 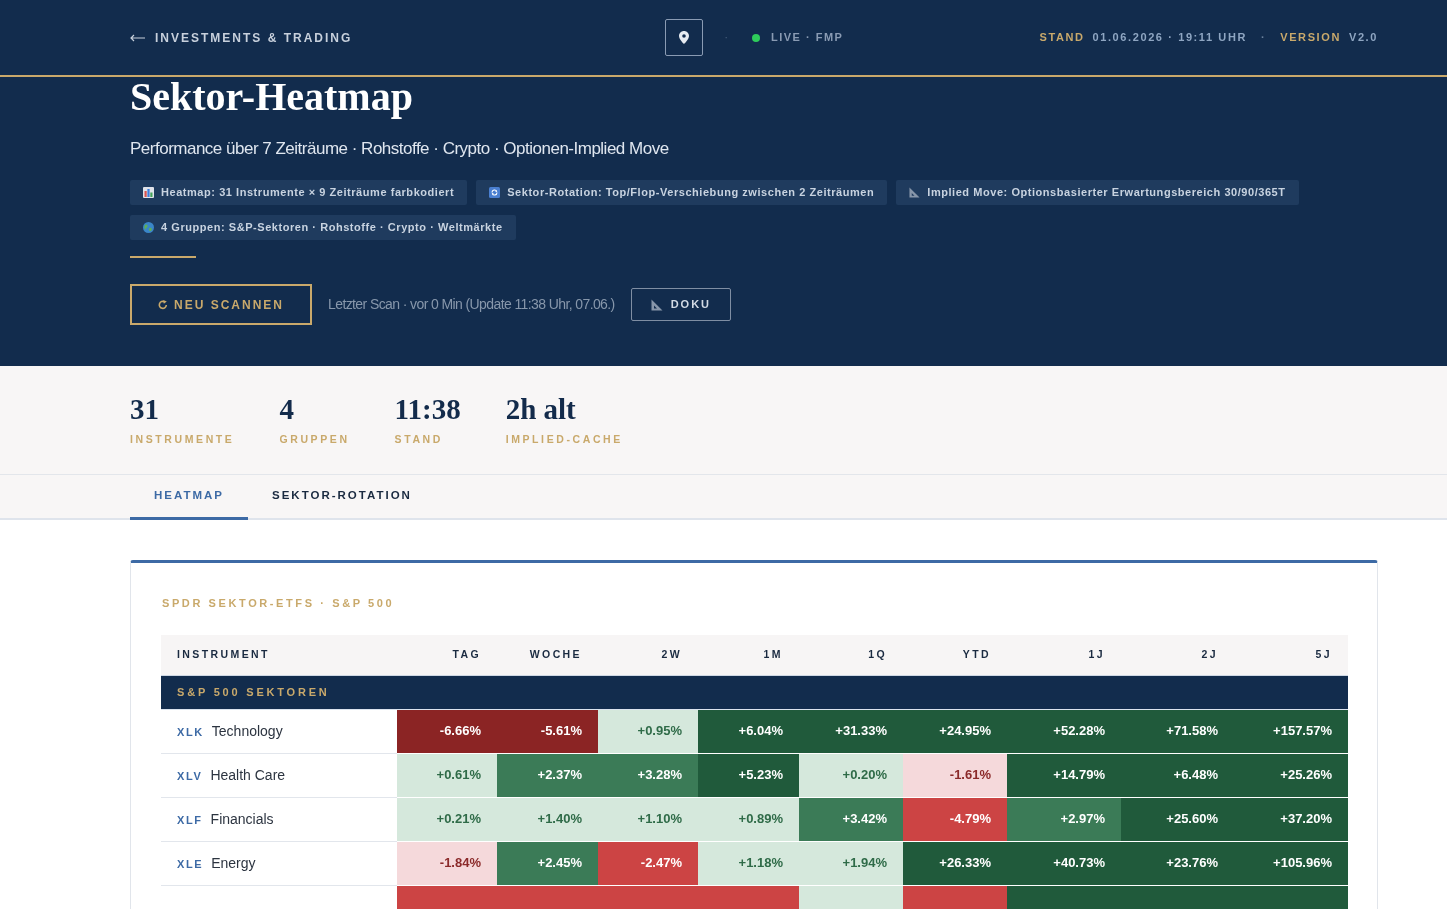 I want to click on last-scan-info: Letzter Scan · vor 0 Min (Update 11:38 Uhr, 07.06.), so click(x=471, y=304).